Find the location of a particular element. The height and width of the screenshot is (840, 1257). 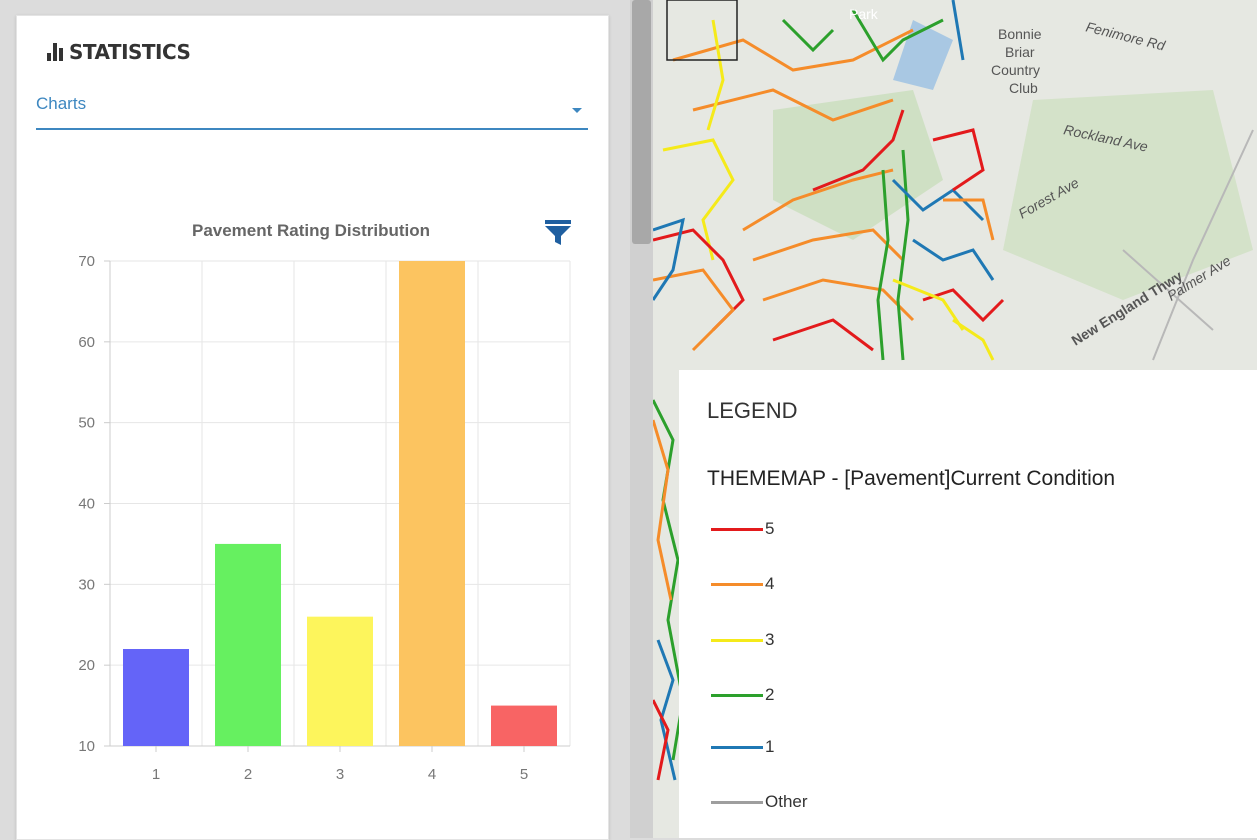

legend-item: Other is located at coordinates (759, 802).